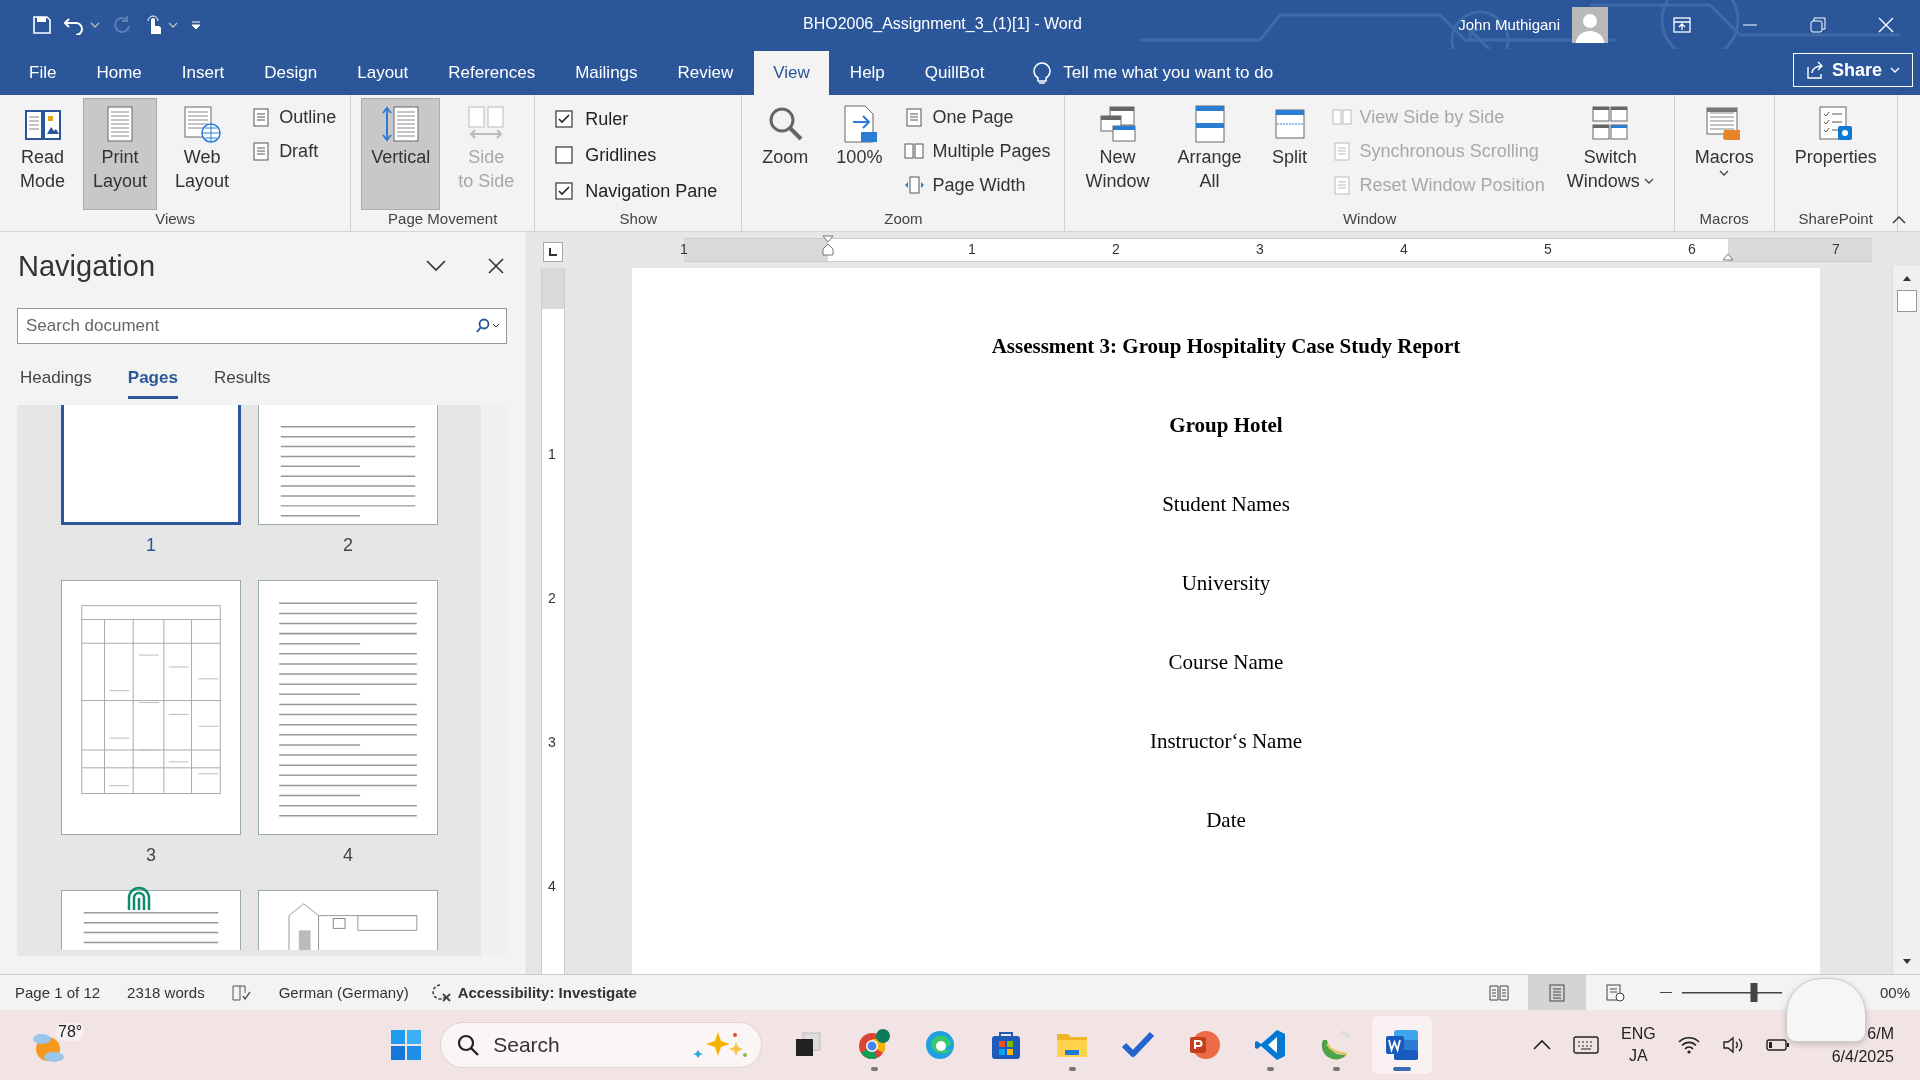  What do you see at coordinates (42, 24) in the screenshot?
I see `save-icon` at bounding box center [42, 24].